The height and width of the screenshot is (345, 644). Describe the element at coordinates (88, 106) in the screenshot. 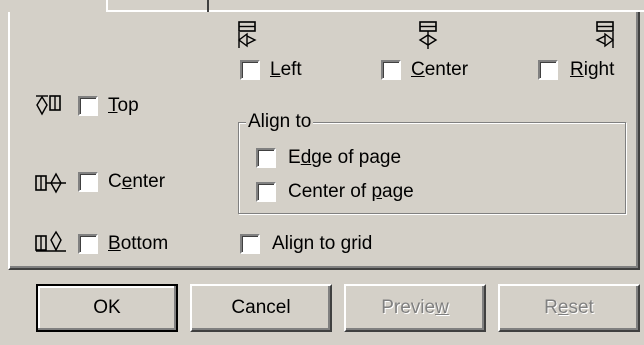

I see `top-checkbox` at that location.